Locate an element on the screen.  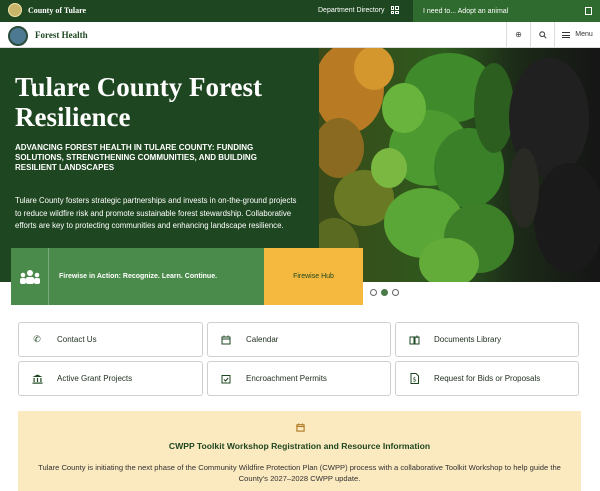
book-icon is located at coordinates (414, 340).